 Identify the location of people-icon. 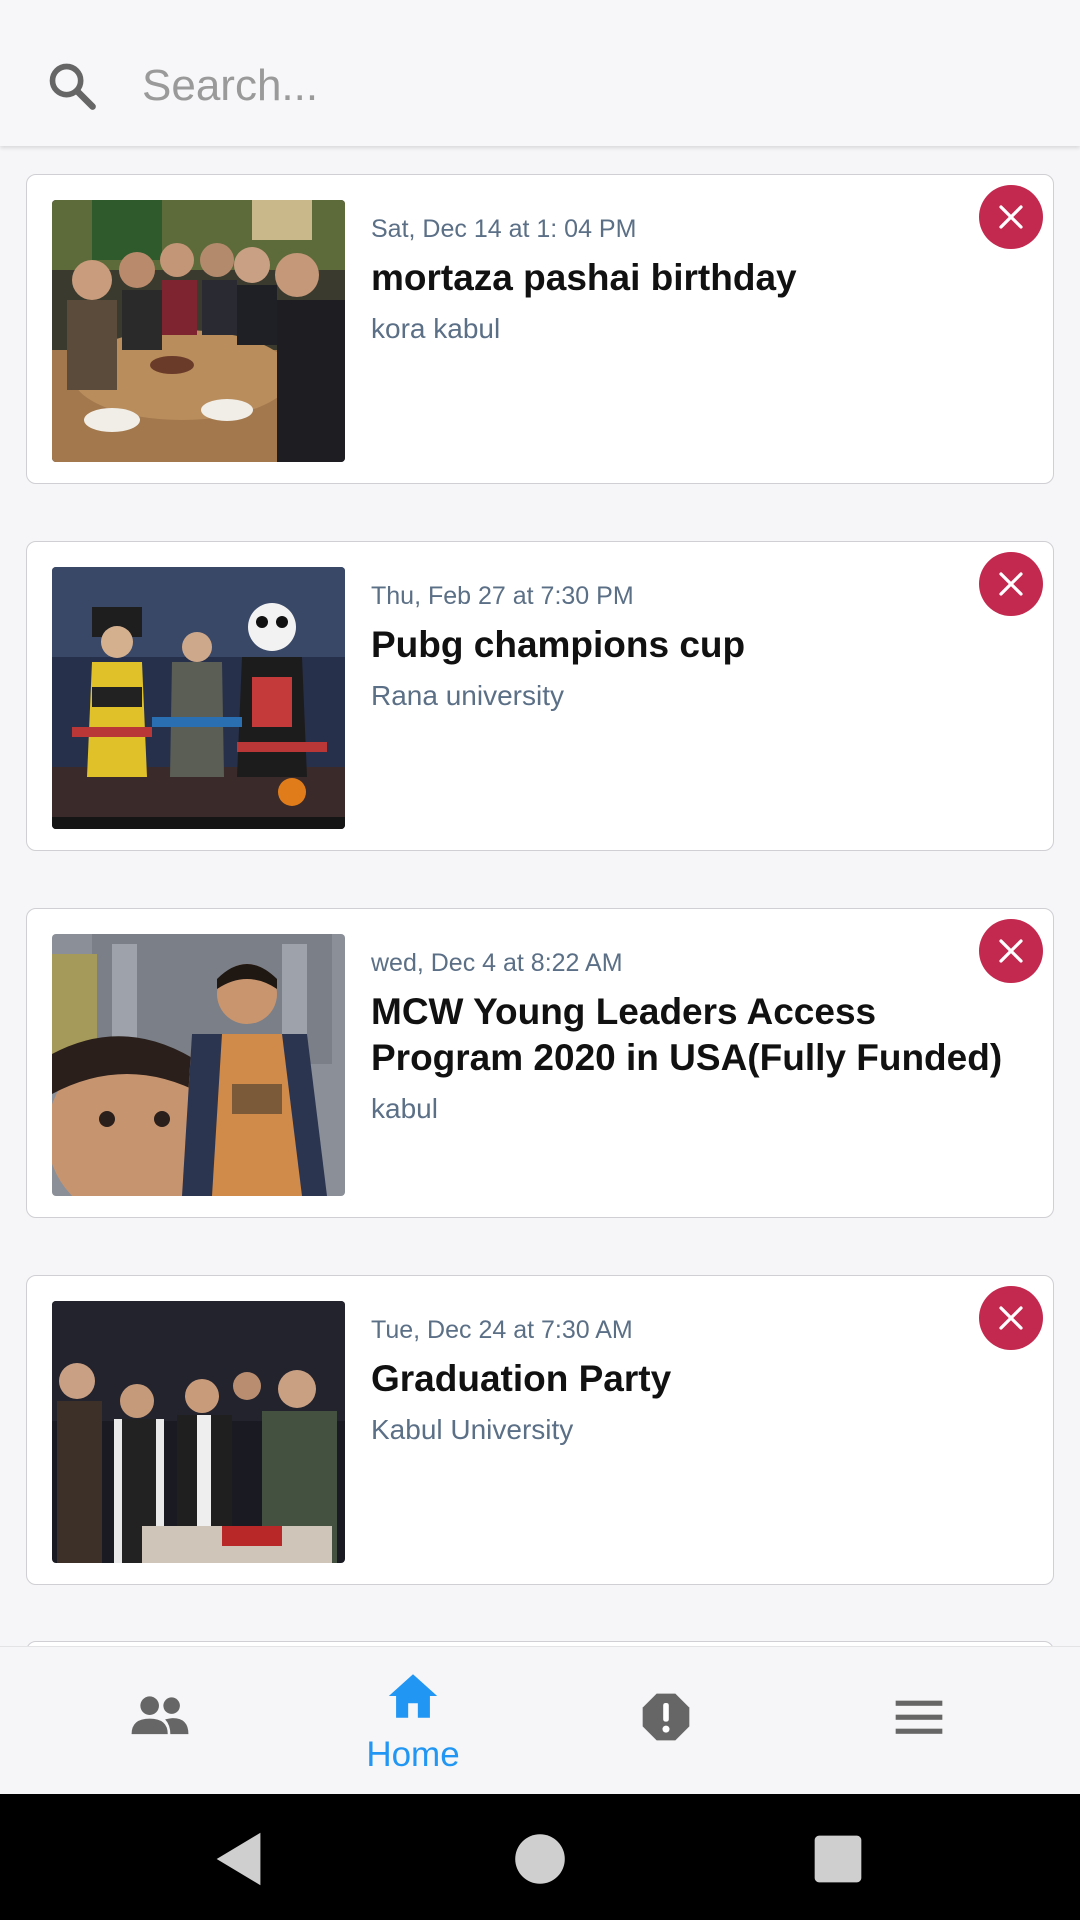
(160, 1715).